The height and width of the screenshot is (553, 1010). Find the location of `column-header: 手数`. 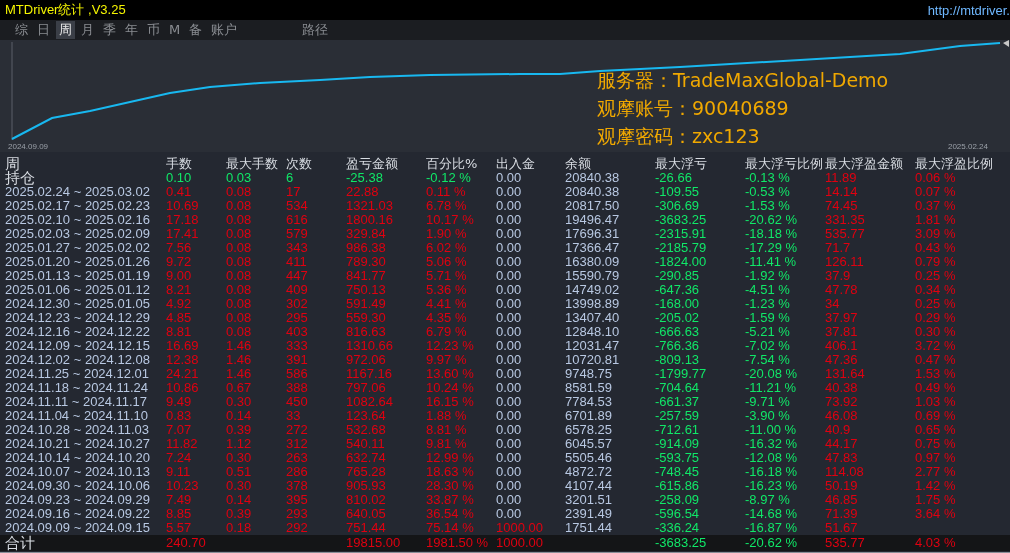

column-header: 手数 is located at coordinates (179, 164).